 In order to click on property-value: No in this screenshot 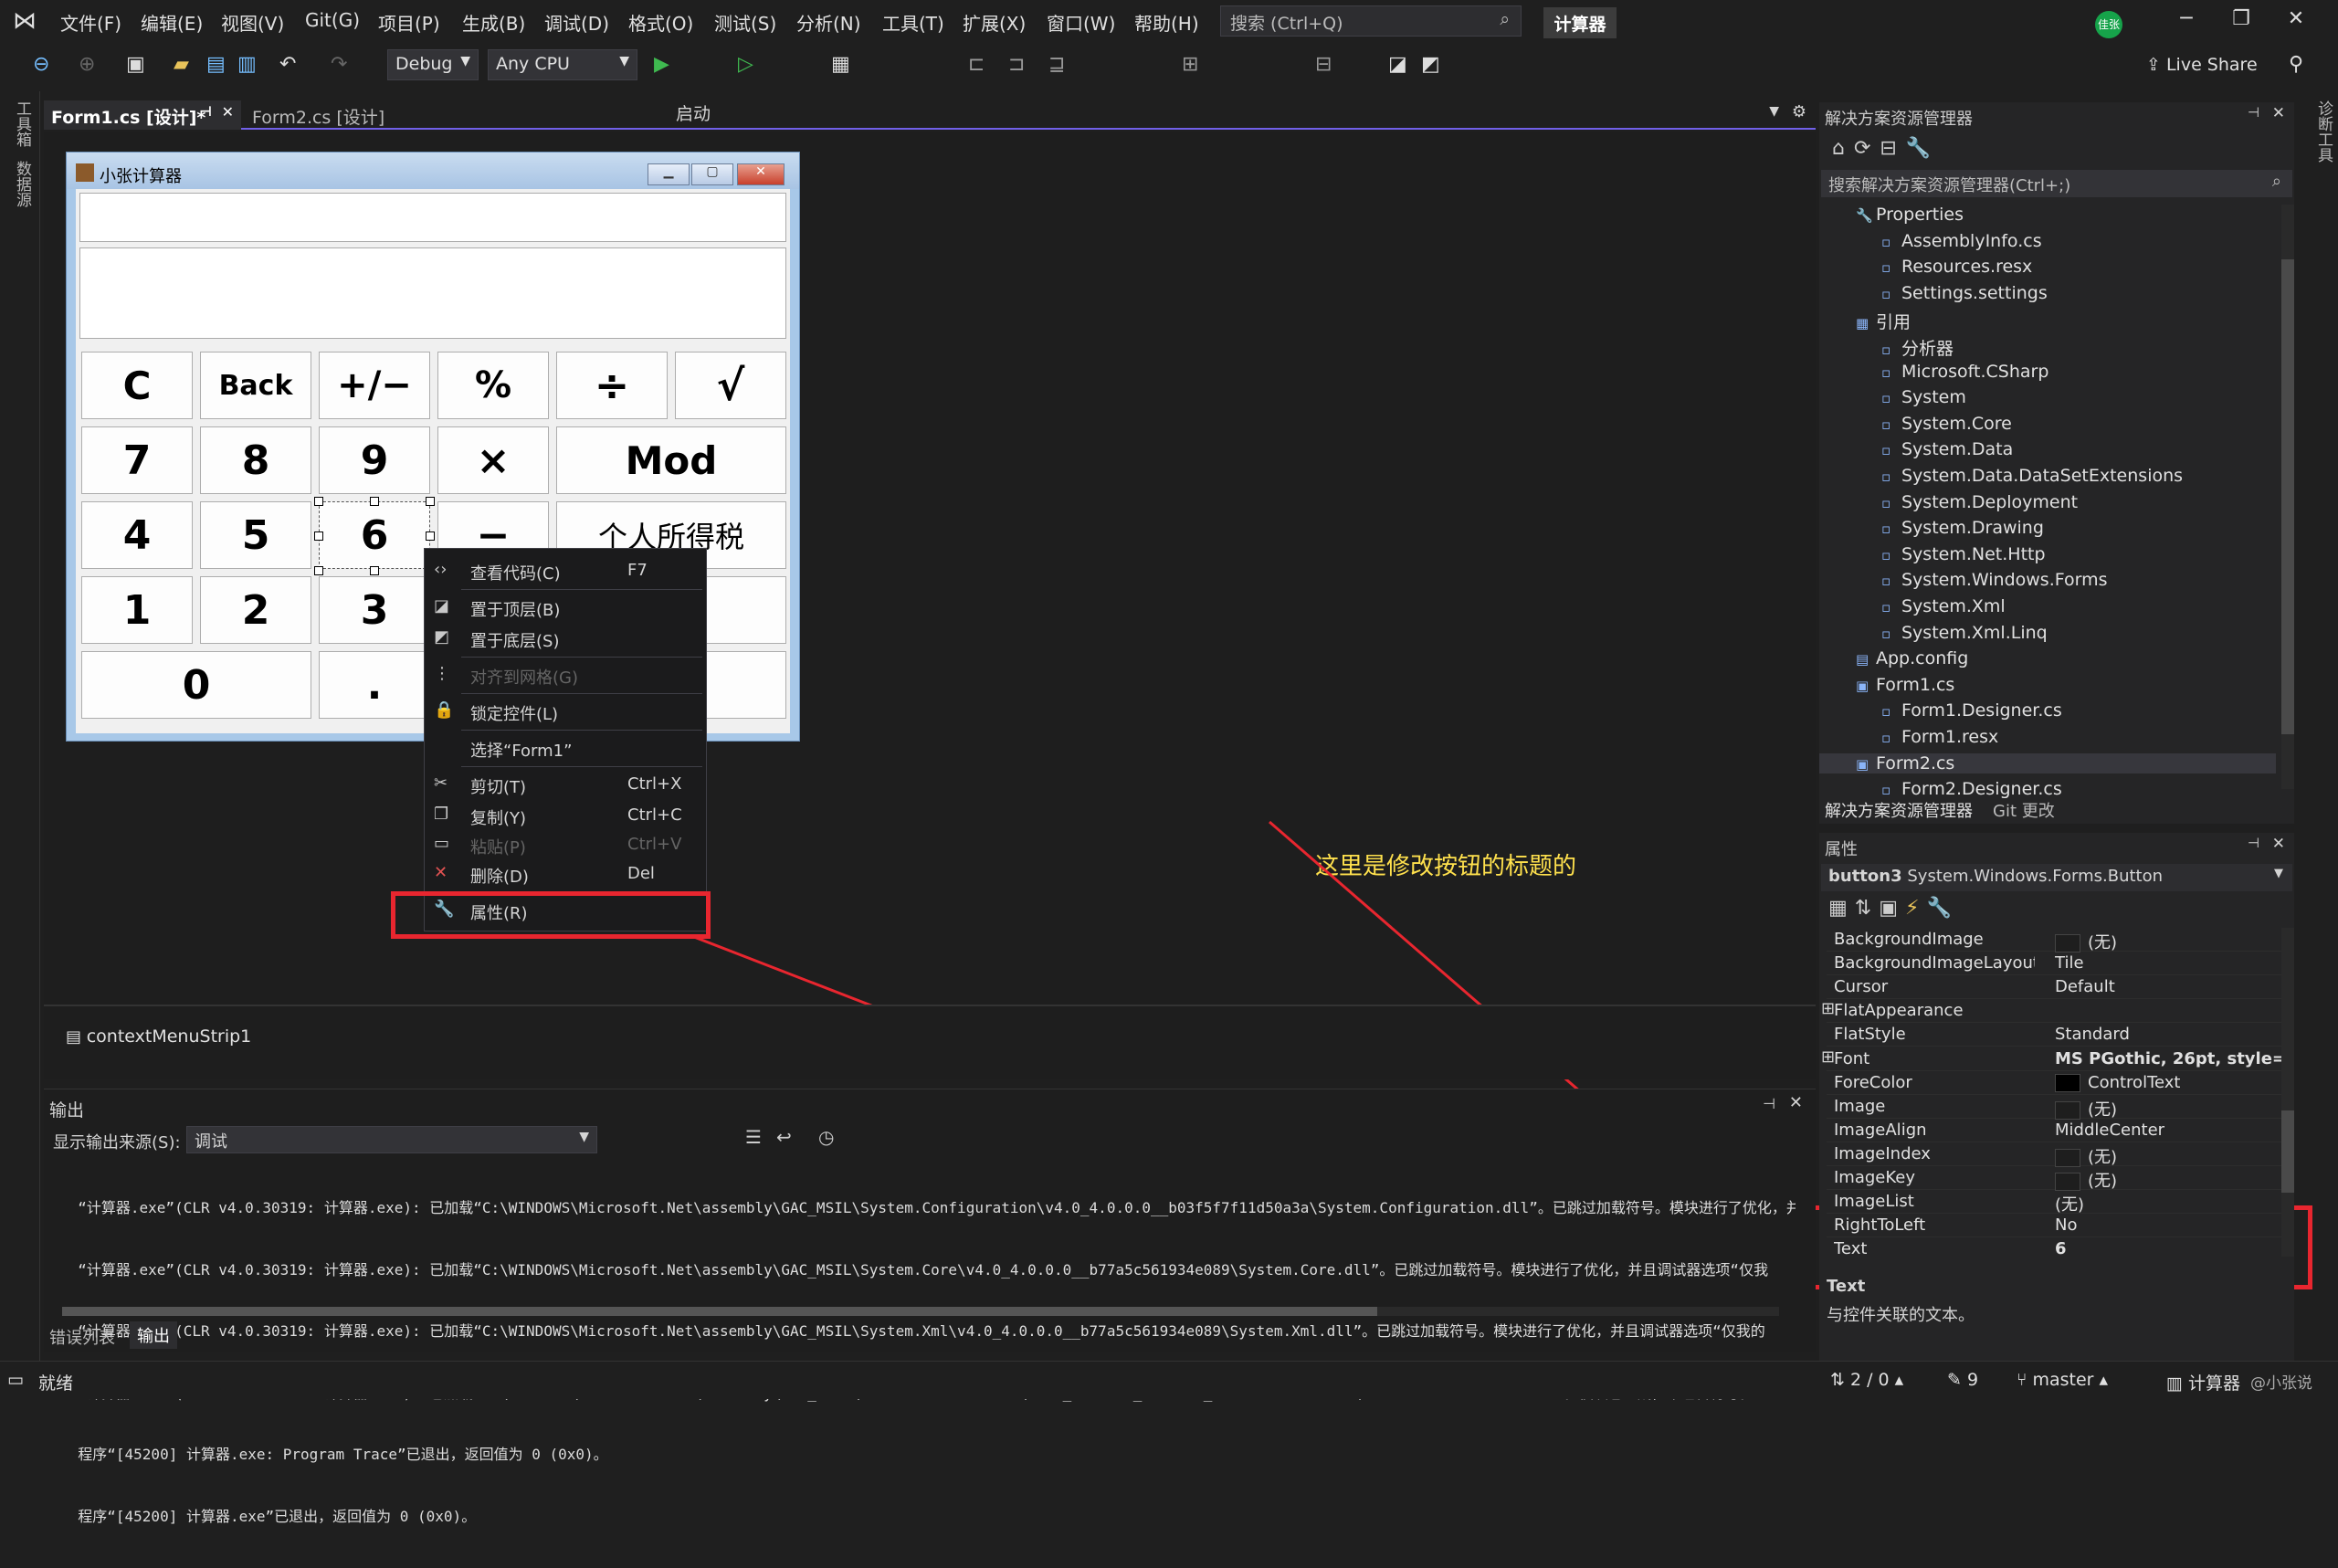, I will do `click(2168, 1225)`.